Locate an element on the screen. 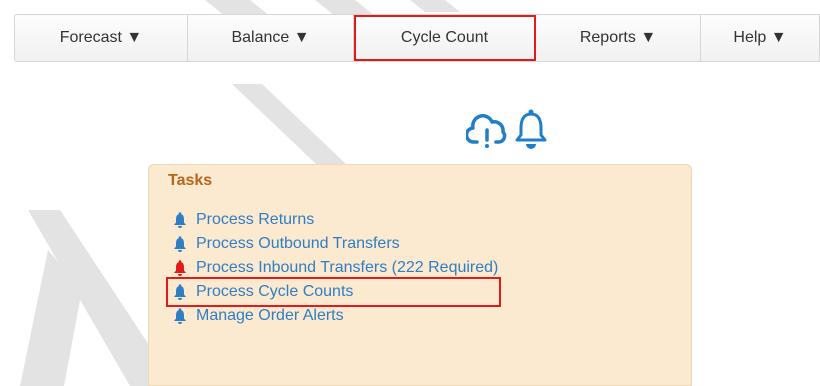 This screenshot has height=386, width=820. task-process-returns: Process Returns is located at coordinates (335, 220).